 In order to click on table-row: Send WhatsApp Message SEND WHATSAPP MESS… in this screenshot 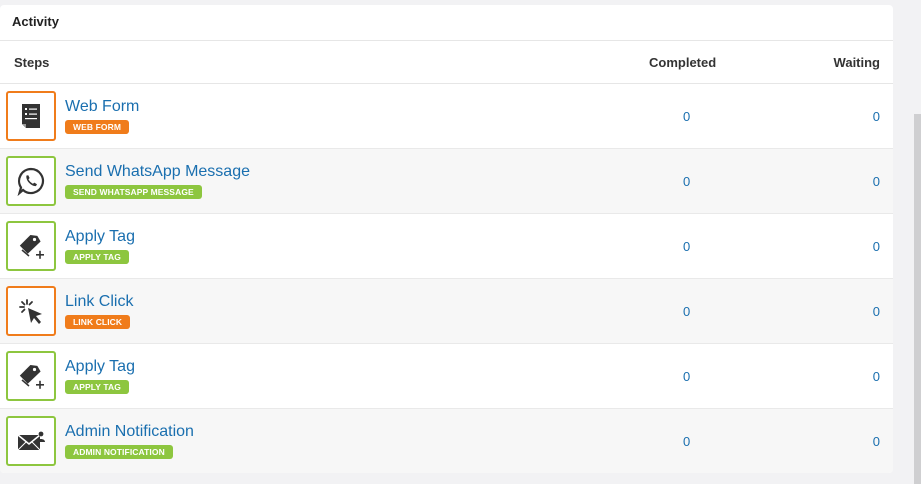, I will do `click(446, 181)`.